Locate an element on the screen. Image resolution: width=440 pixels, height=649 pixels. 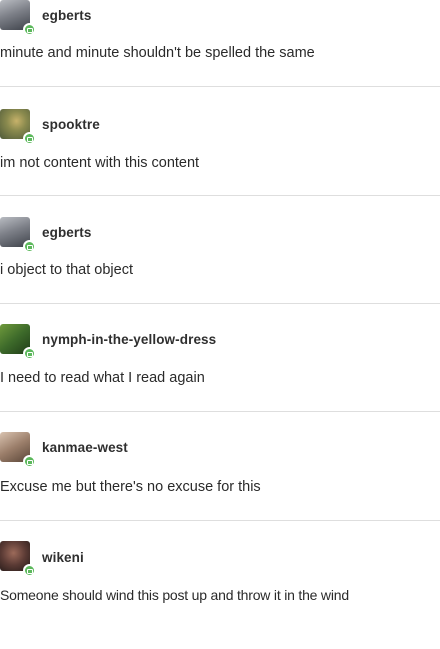
post-text: i object to that object is located at coordinates (66, 270).